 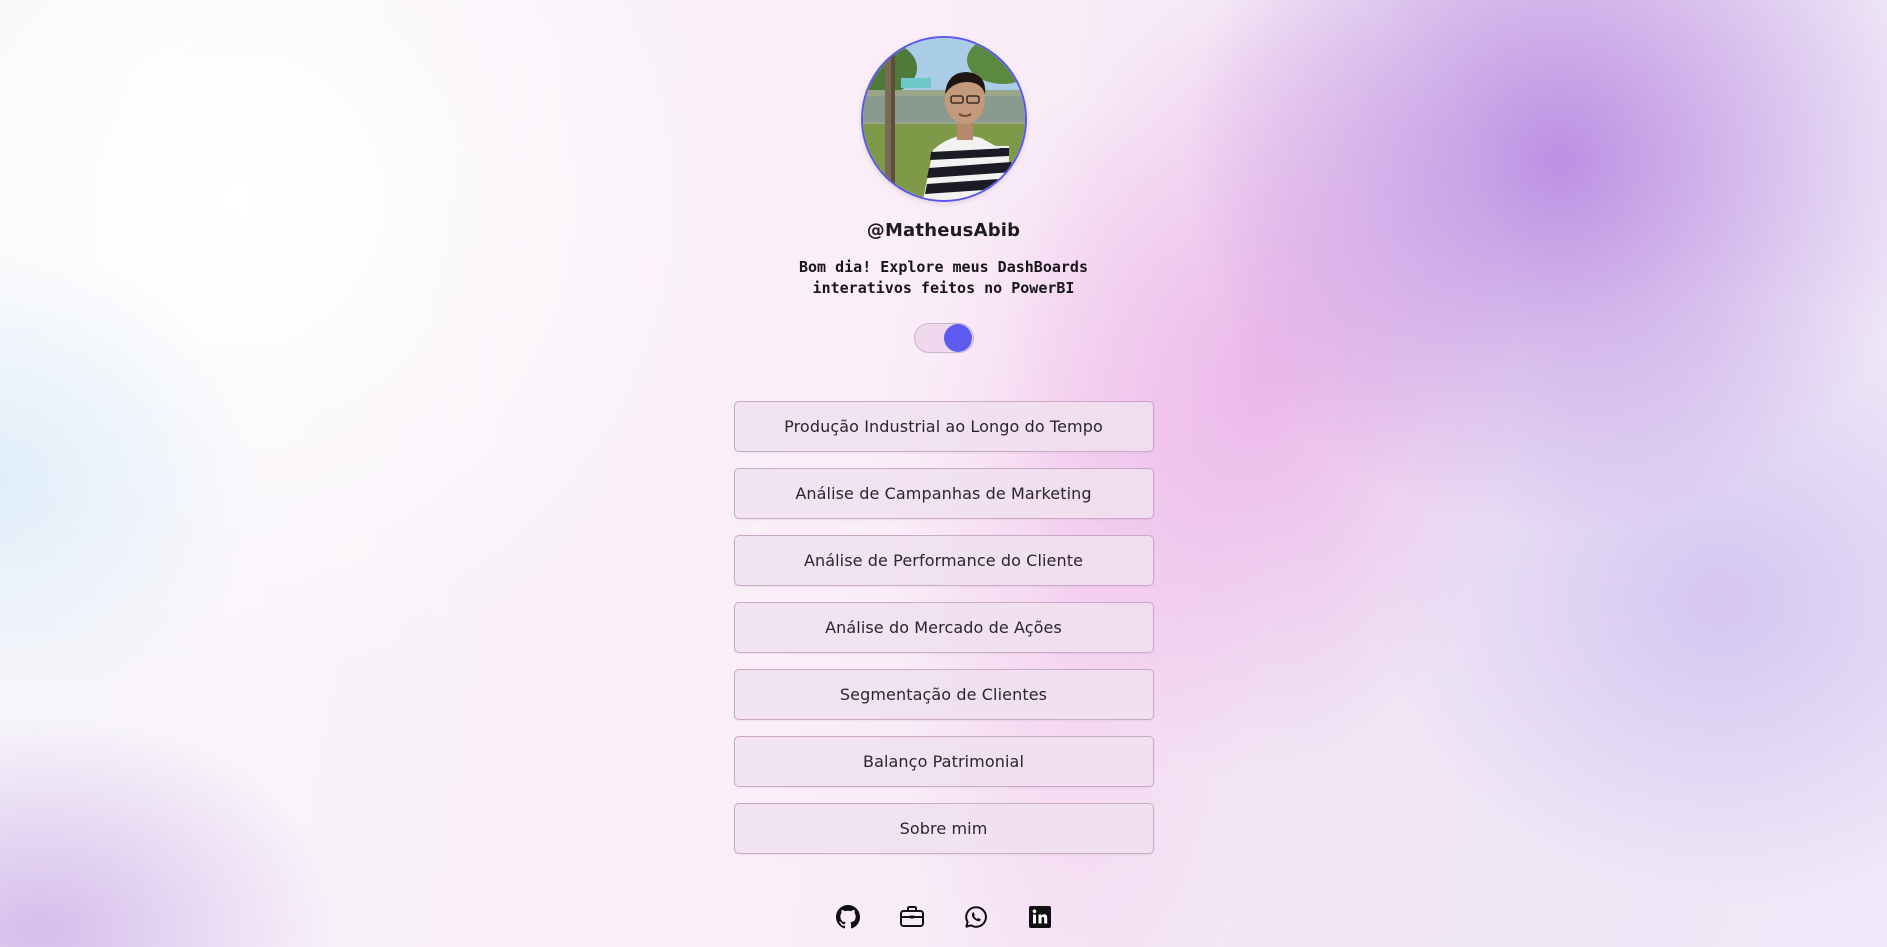 I want to click on social-links, so click(x=944, y=917).